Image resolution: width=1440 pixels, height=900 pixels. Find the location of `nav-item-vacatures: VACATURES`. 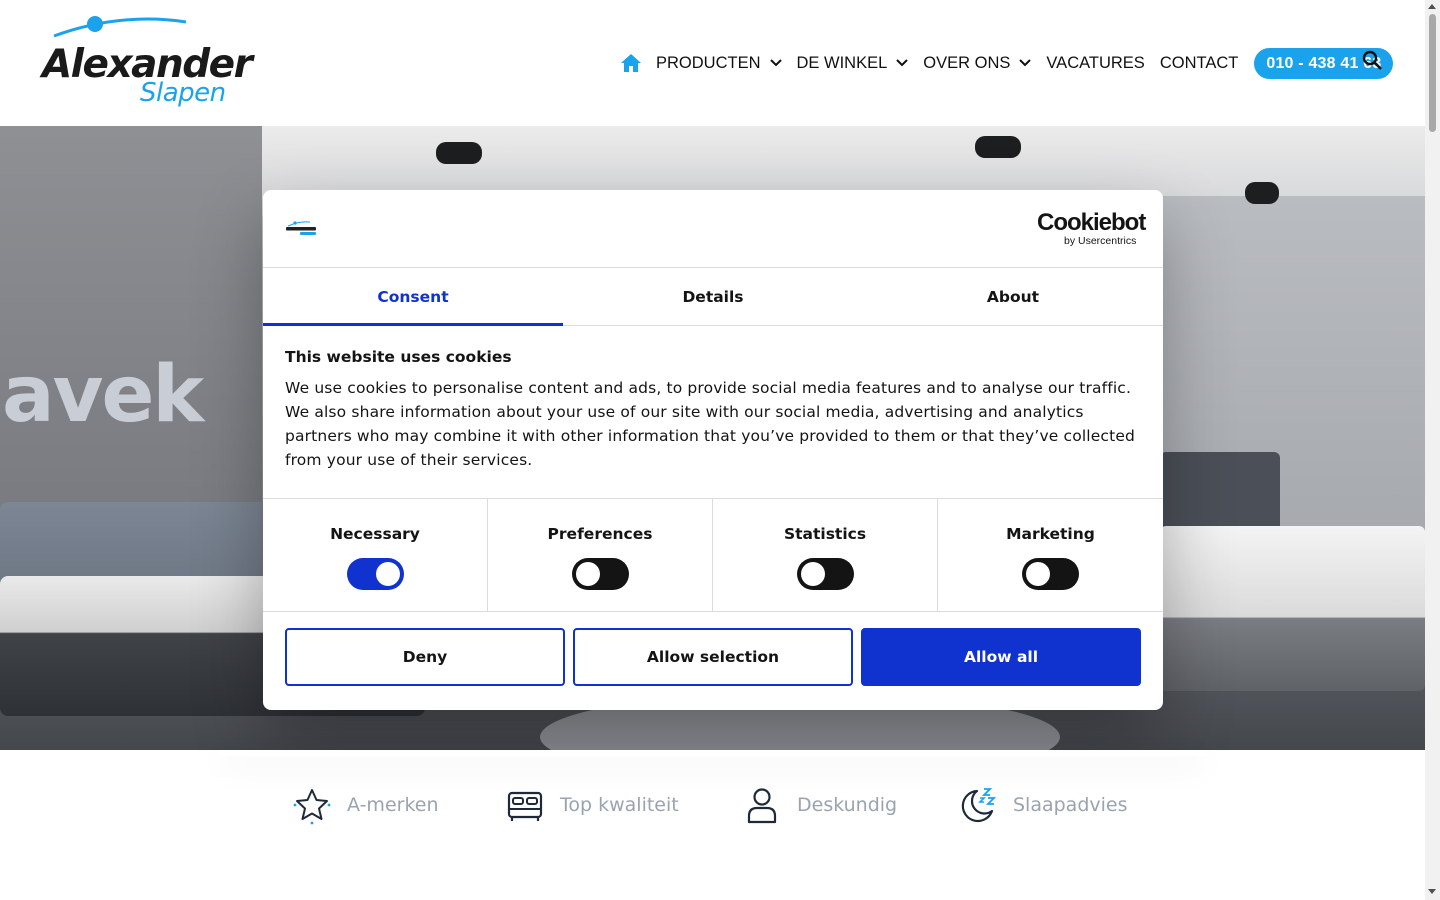

nav-item-vacatures: VACATURES is located at coordinates (1095, 63).